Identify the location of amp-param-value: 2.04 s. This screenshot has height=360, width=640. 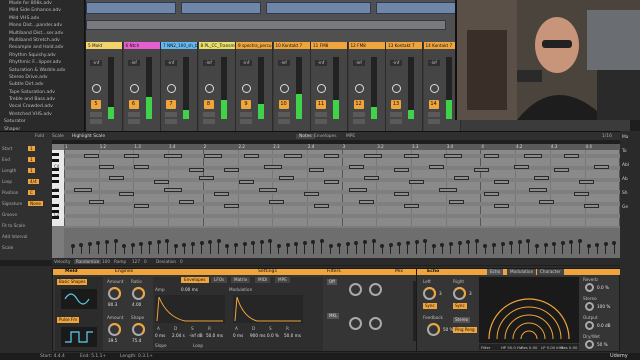
(178, 335).